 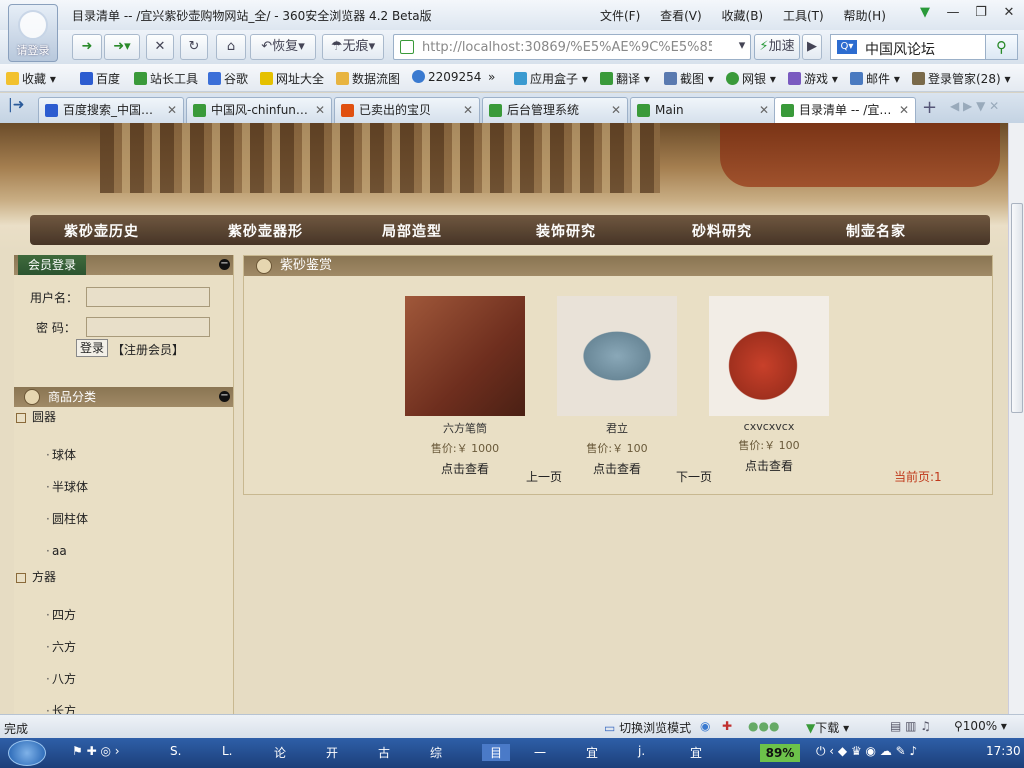 What do you see at coordinates (436, 752) in the screenshot?
I see `taskbar-item-6: 综` at bounding box center [436, 752].